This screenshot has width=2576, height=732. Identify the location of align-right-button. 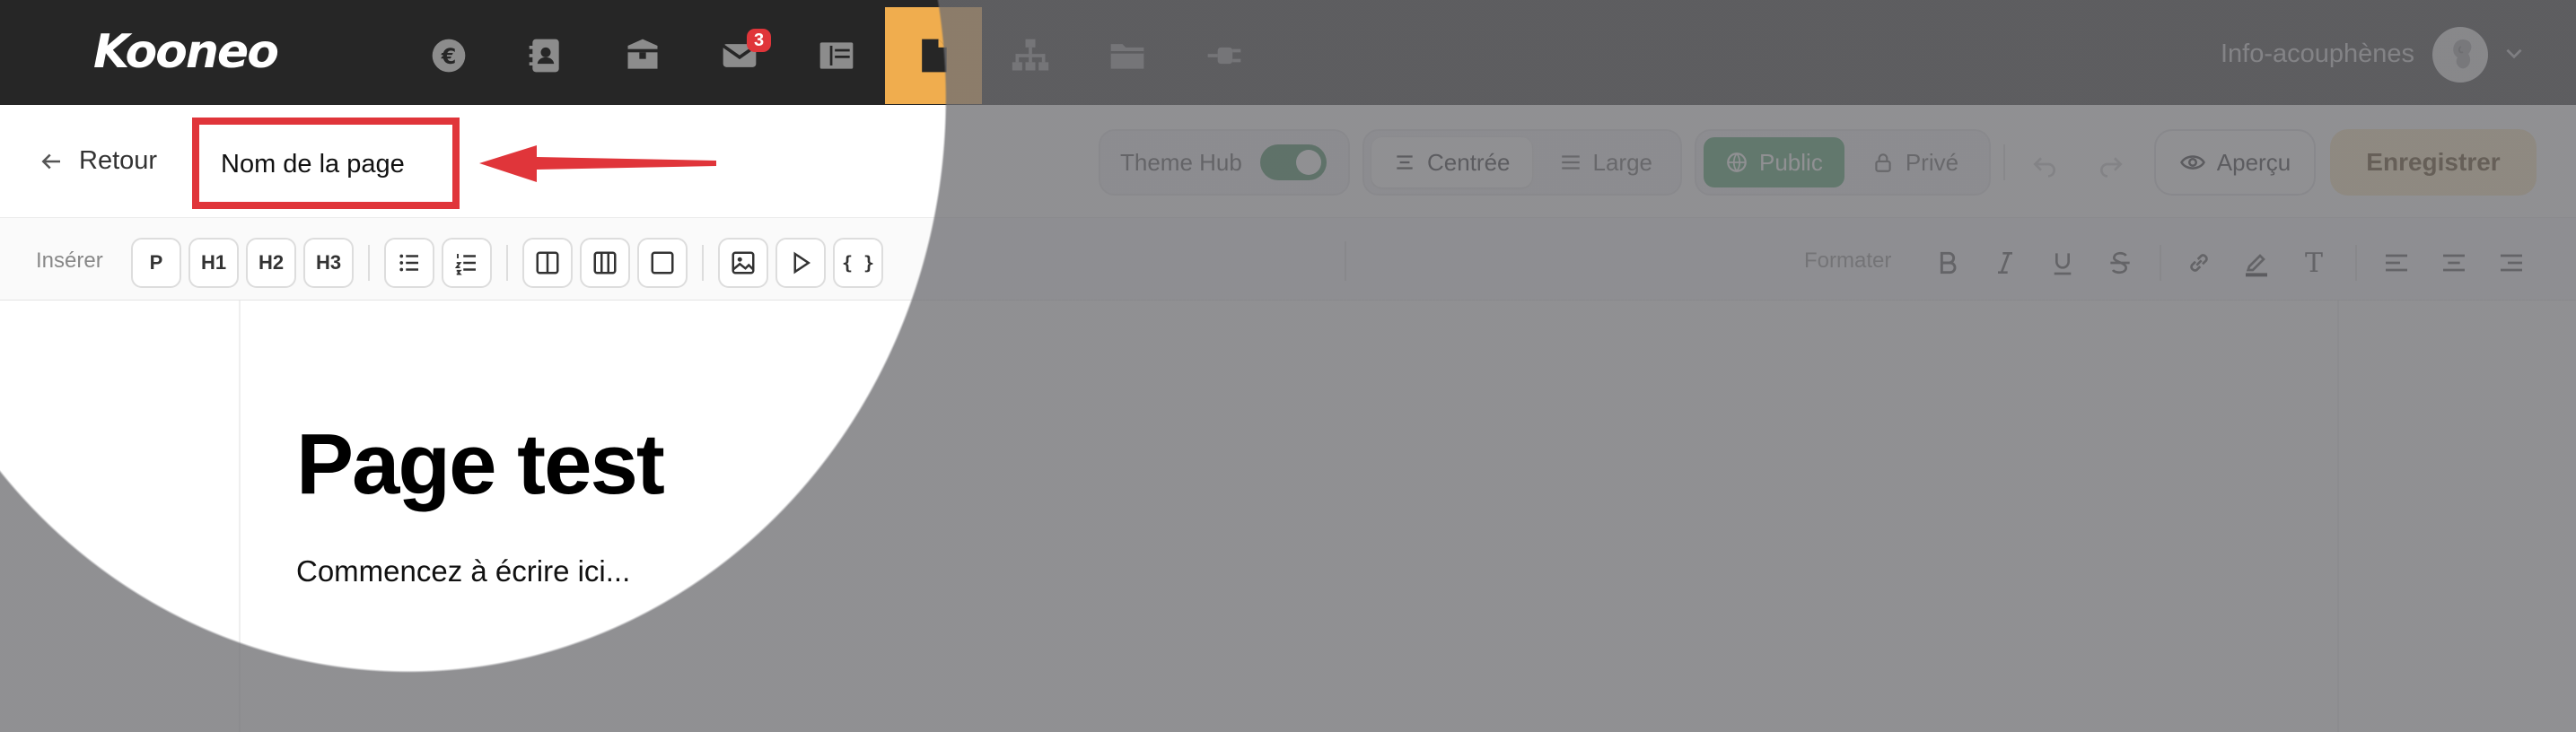
(2511, 263).